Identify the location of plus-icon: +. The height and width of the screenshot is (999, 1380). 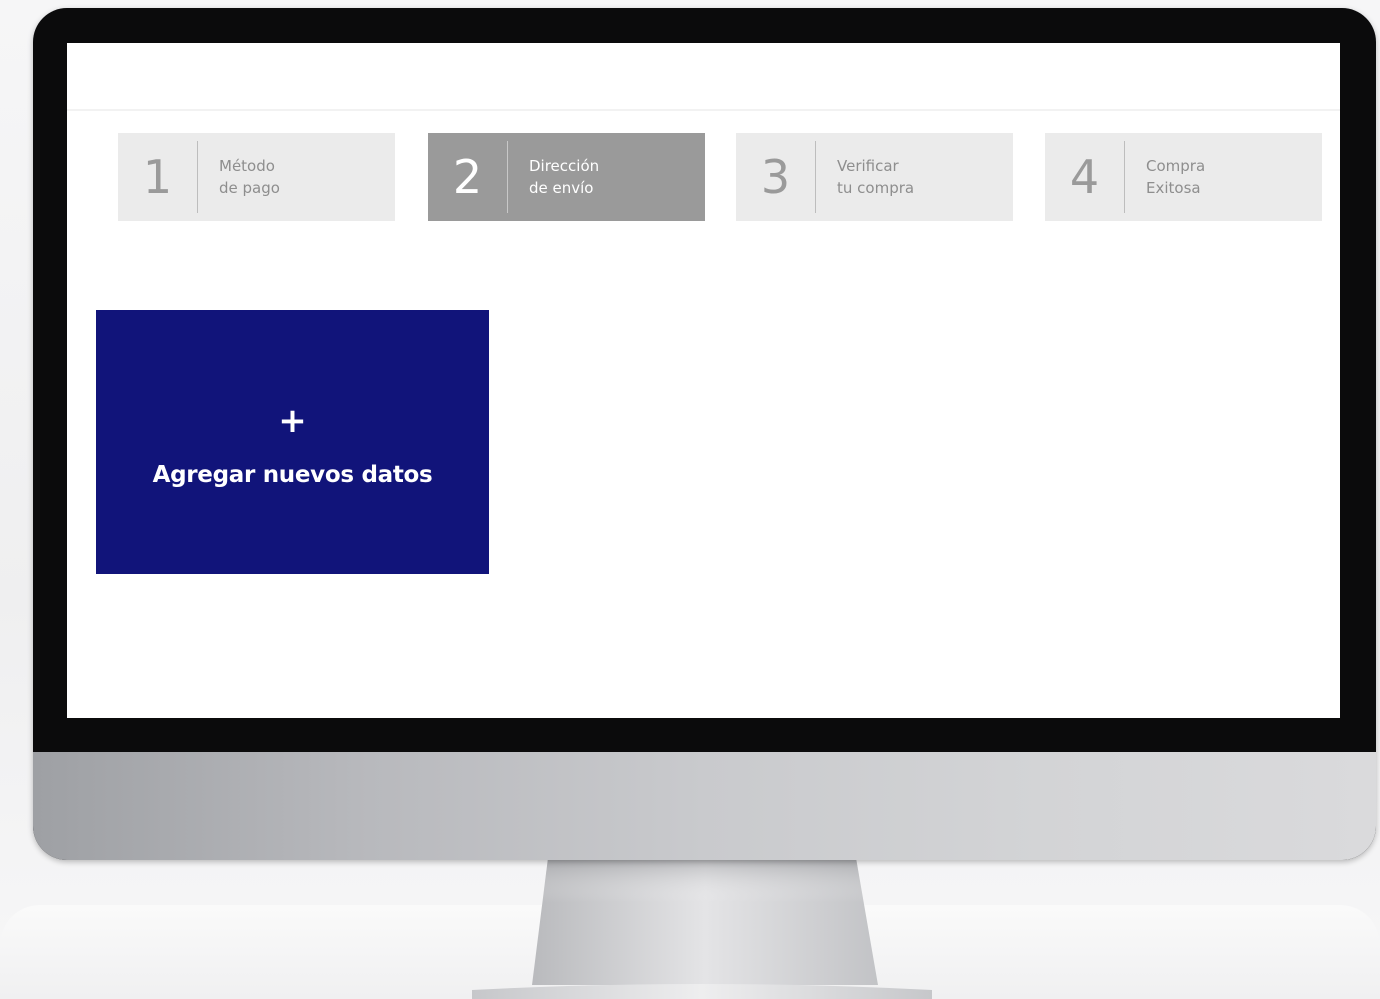
(292, 421).